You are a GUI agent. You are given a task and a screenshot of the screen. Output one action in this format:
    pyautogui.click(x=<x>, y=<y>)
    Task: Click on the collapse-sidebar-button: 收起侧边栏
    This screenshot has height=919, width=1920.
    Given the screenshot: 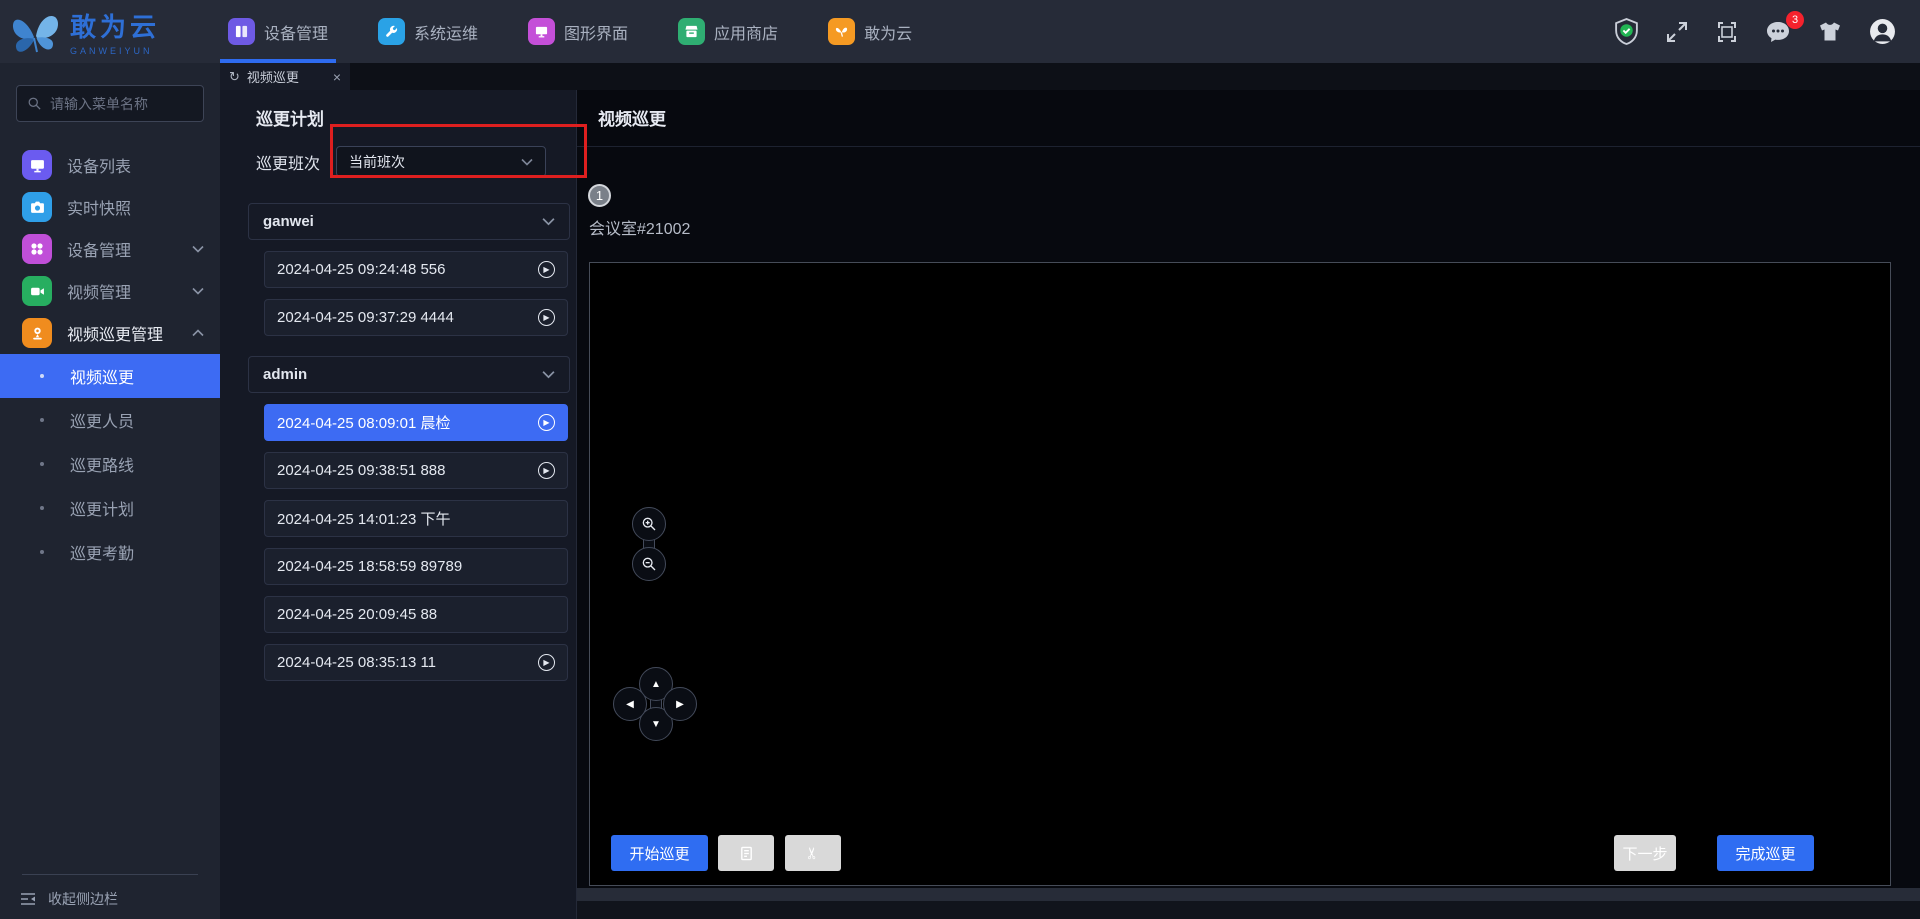 What is the action you would take?
    pyautogui.click(x=110, y=899)
    